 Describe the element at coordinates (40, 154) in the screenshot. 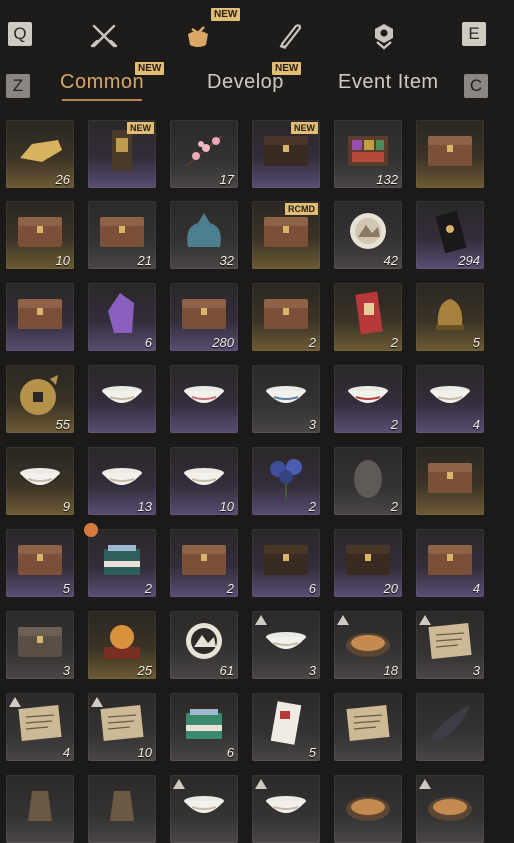

I see `inventory-slot: 26` at that location.